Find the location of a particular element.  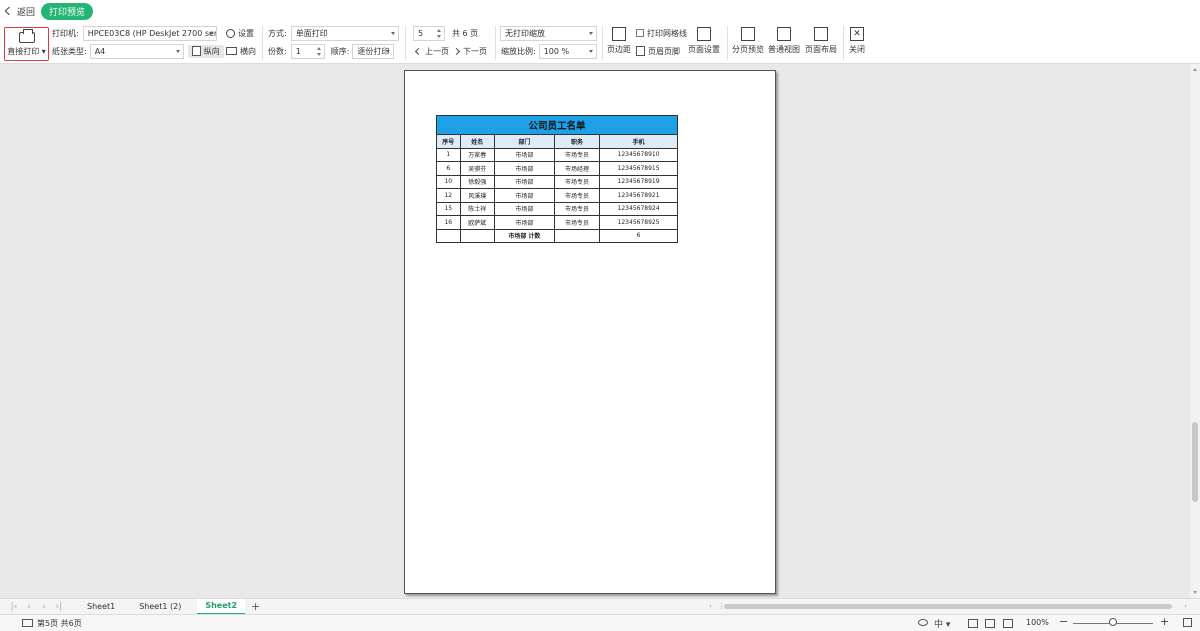

print-gridlines-checkbox: 打印网格线 is located at coordinates (661, 33).